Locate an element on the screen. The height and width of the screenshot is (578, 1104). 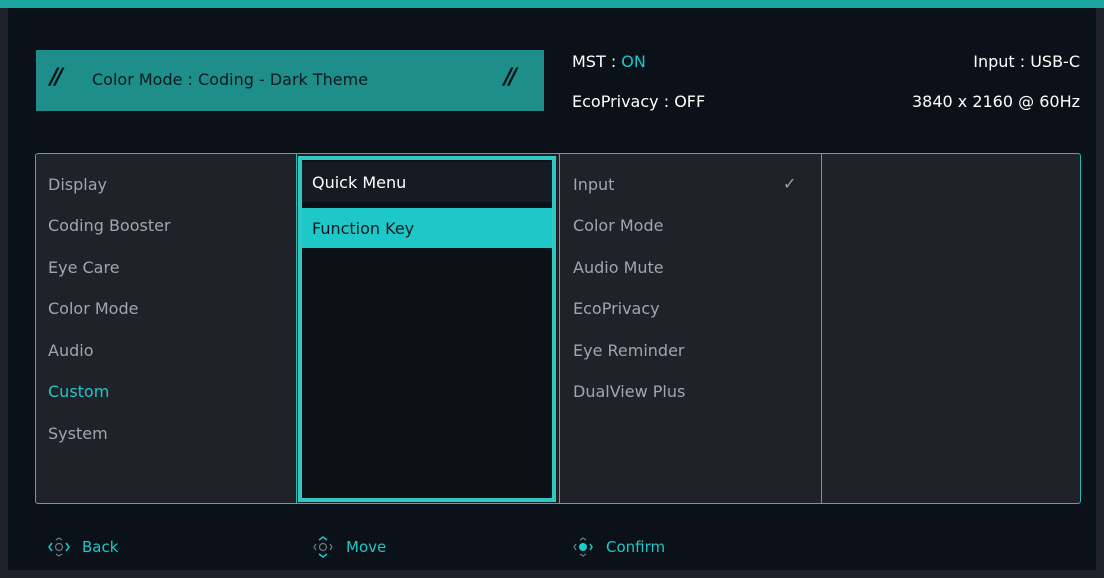
category-coding-booster: Coding Booster is located at coordinates (109, 225).